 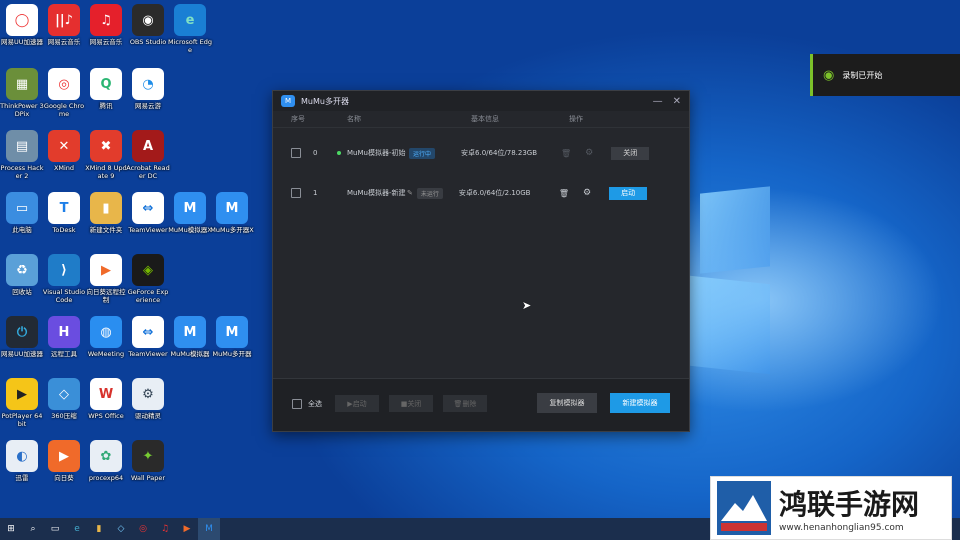 What do you see at coordinates (376, 193) in the screenshot?
I see `row-name: MuMu模拟器-新建` at bounding box center [376, 193].